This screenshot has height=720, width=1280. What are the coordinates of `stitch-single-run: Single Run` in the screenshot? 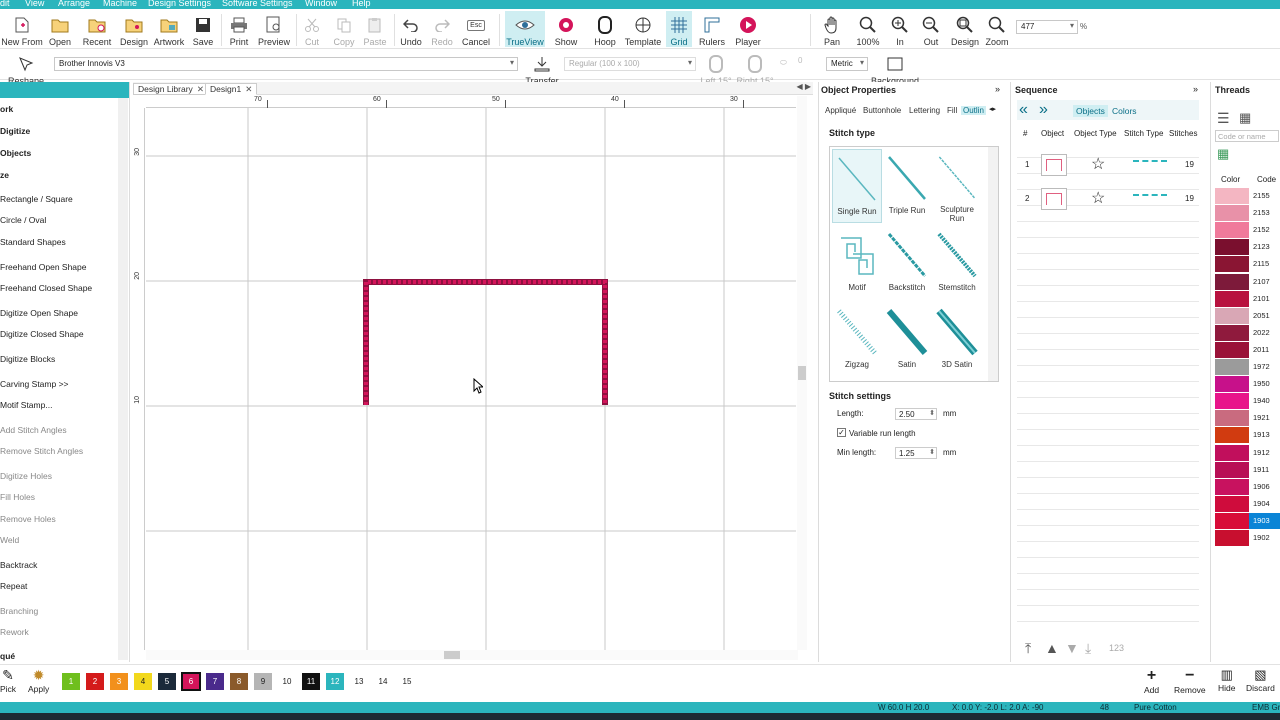 It's located at (857, 186).